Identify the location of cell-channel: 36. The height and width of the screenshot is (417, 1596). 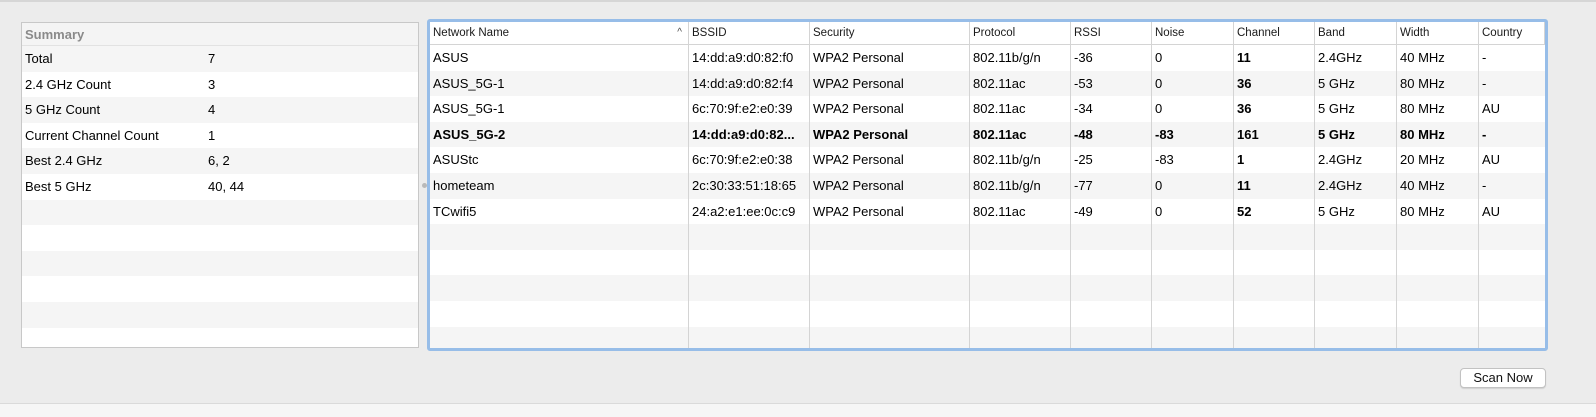
(1244, 109).